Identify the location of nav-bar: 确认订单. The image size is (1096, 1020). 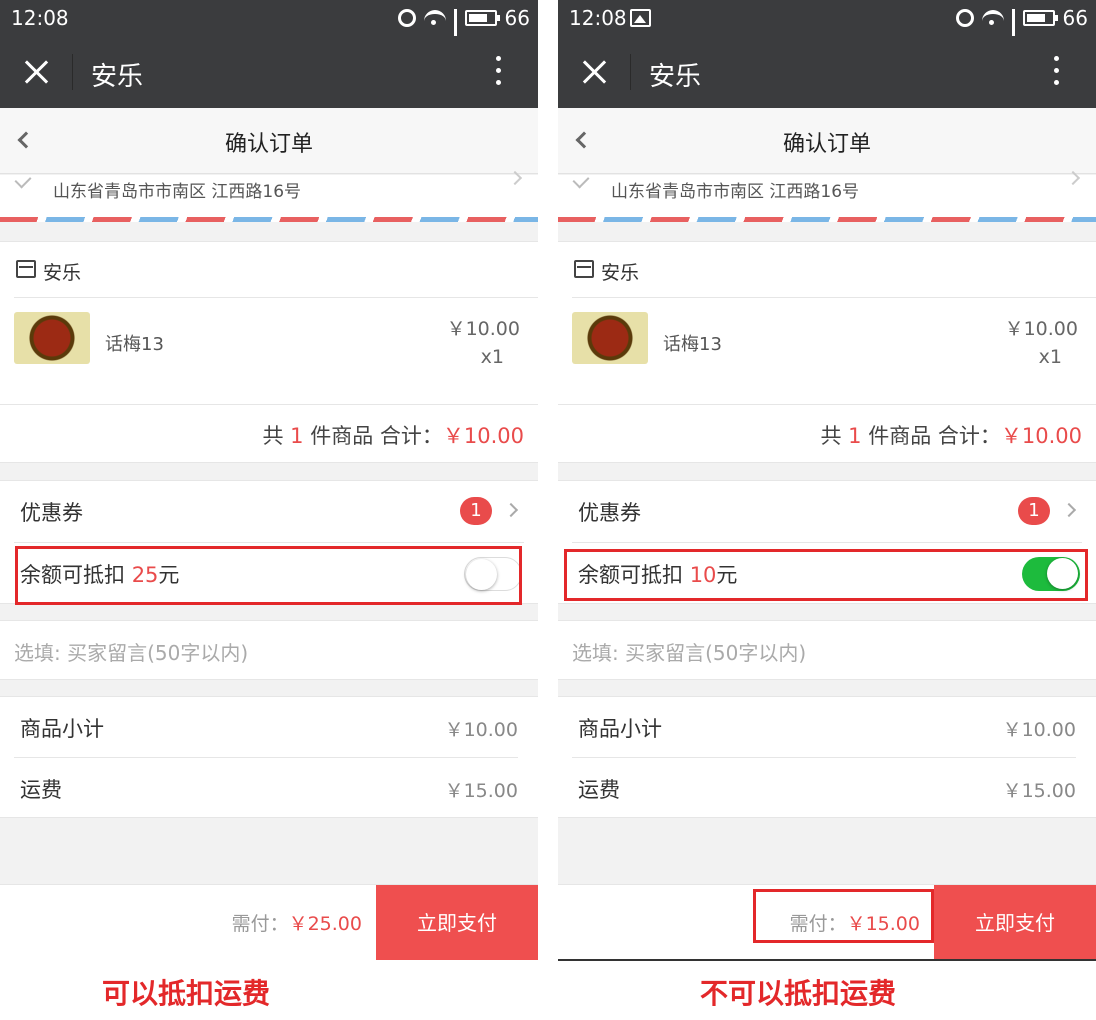
(827, 141).